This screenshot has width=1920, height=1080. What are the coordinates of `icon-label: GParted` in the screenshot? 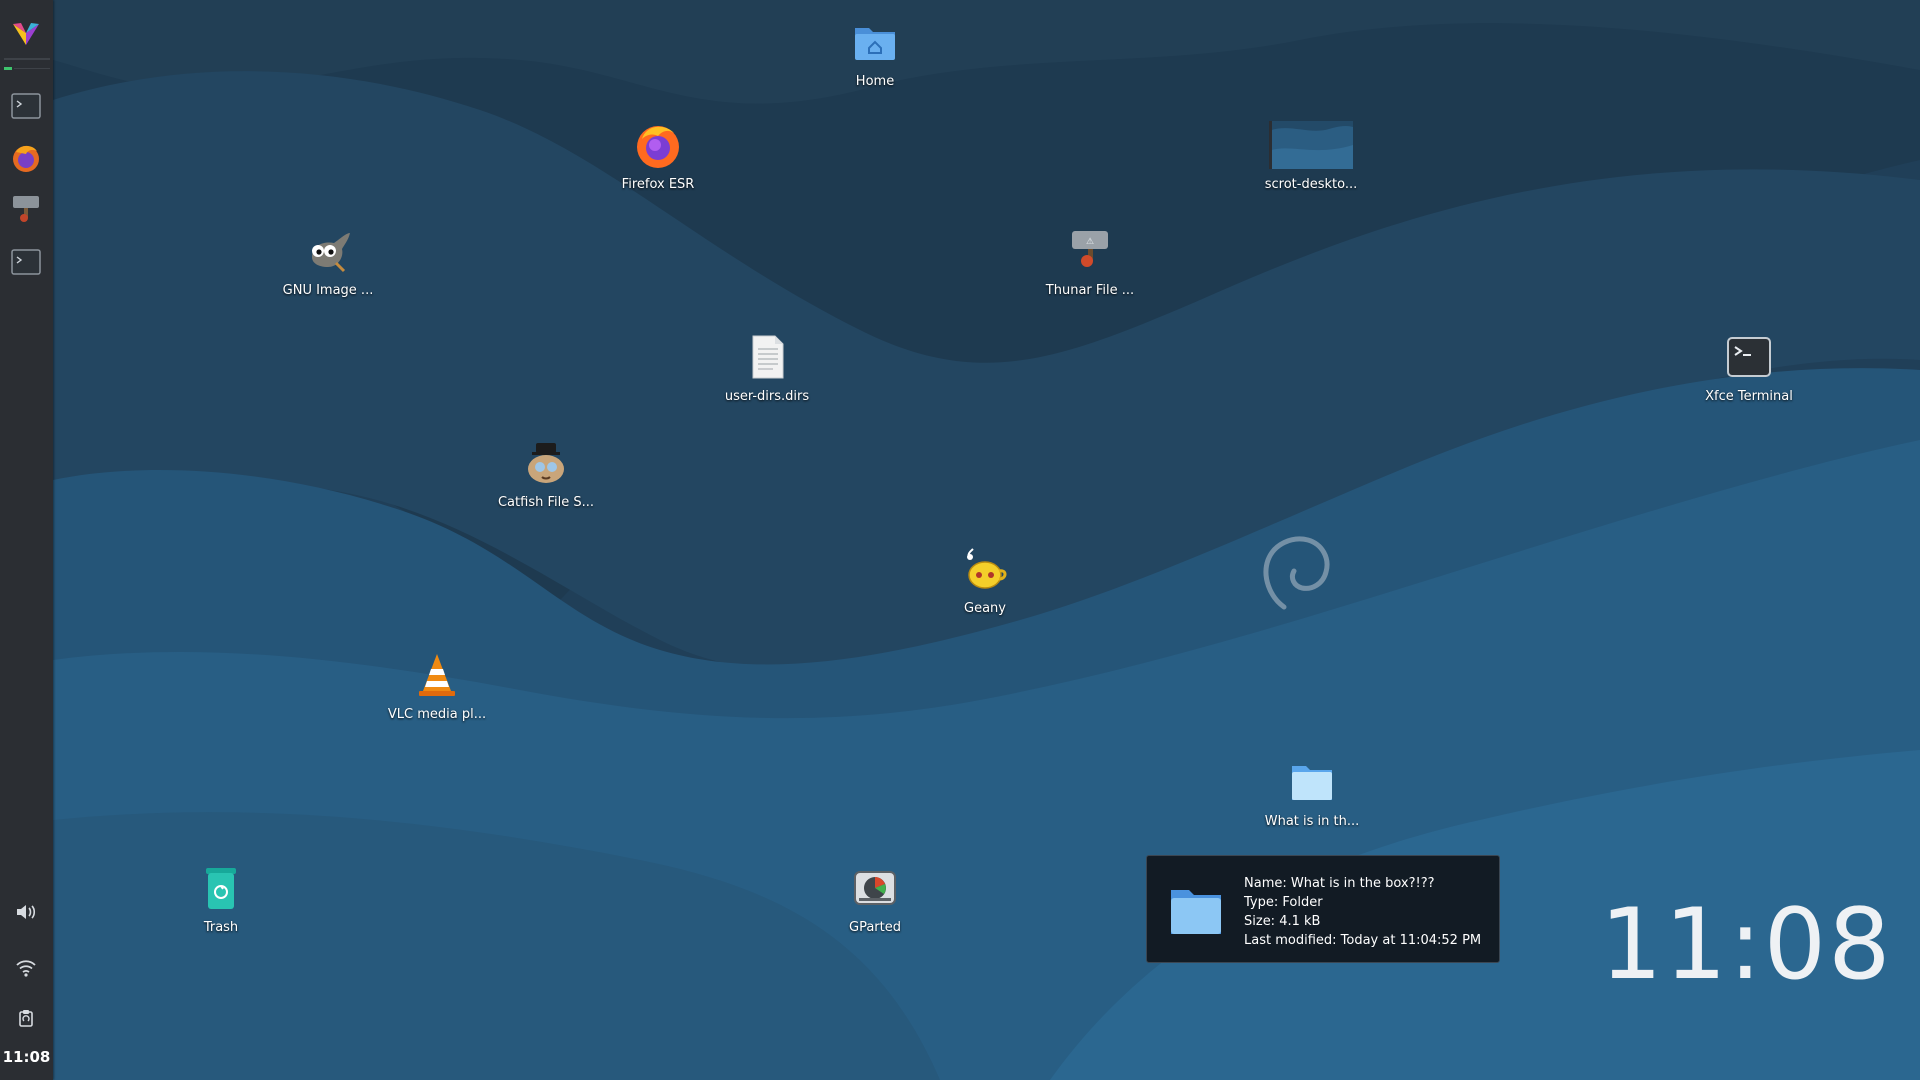 It's located at (875, 927).